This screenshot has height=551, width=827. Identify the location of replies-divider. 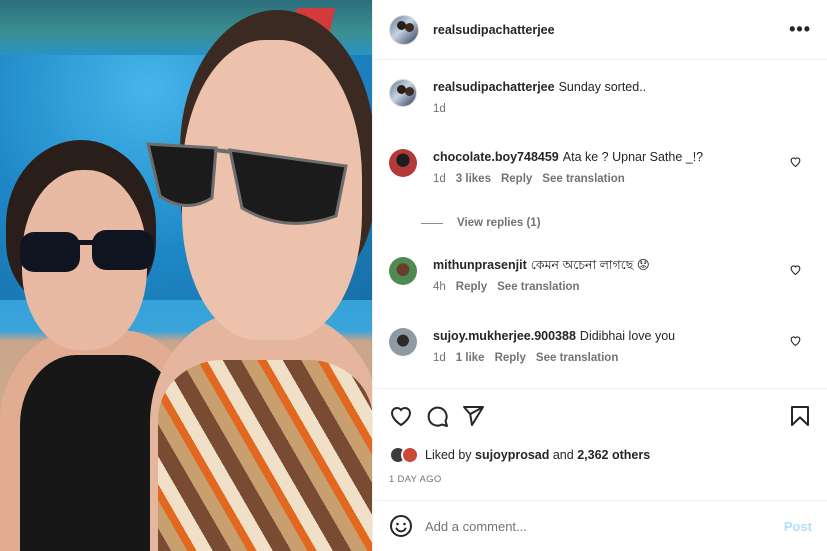
(432, 223).